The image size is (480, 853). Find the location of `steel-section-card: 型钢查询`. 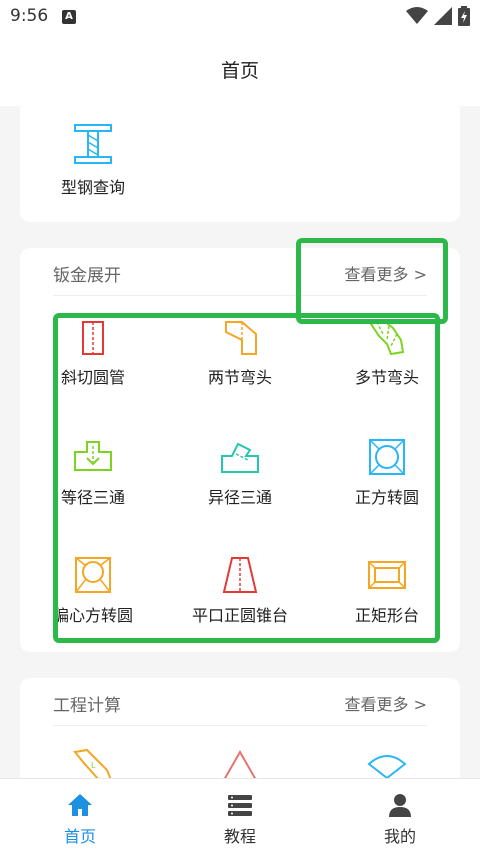

steel-section-card: 型钢查询 is located at coordinates (240, 161).